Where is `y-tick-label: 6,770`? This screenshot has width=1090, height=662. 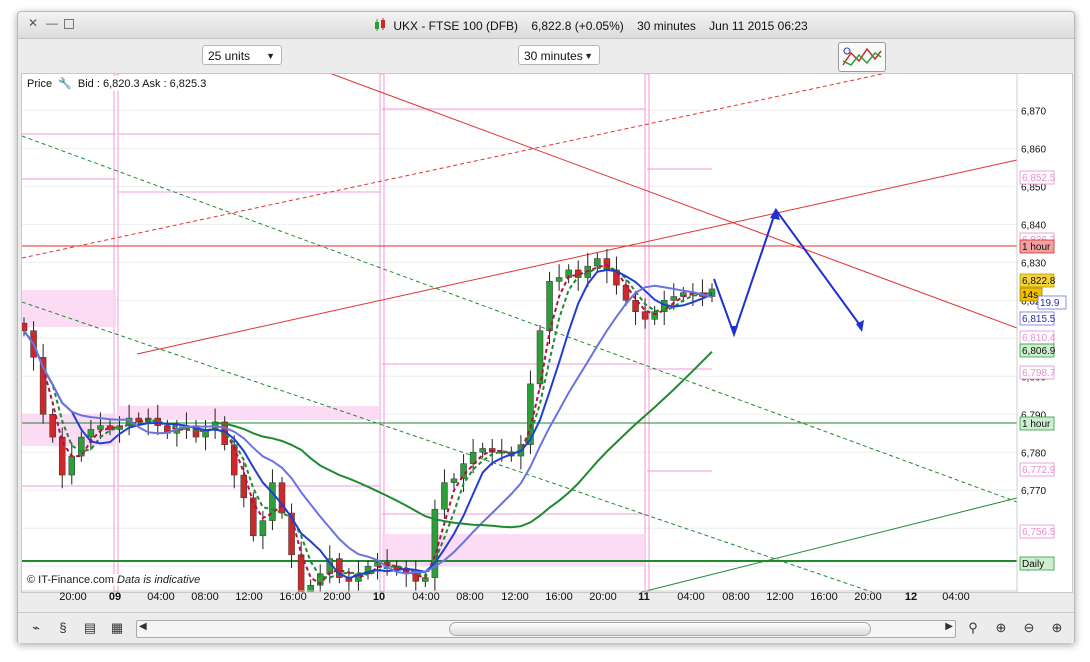 y-tick-label: 6,770 is located at coordinates (1033, 491).